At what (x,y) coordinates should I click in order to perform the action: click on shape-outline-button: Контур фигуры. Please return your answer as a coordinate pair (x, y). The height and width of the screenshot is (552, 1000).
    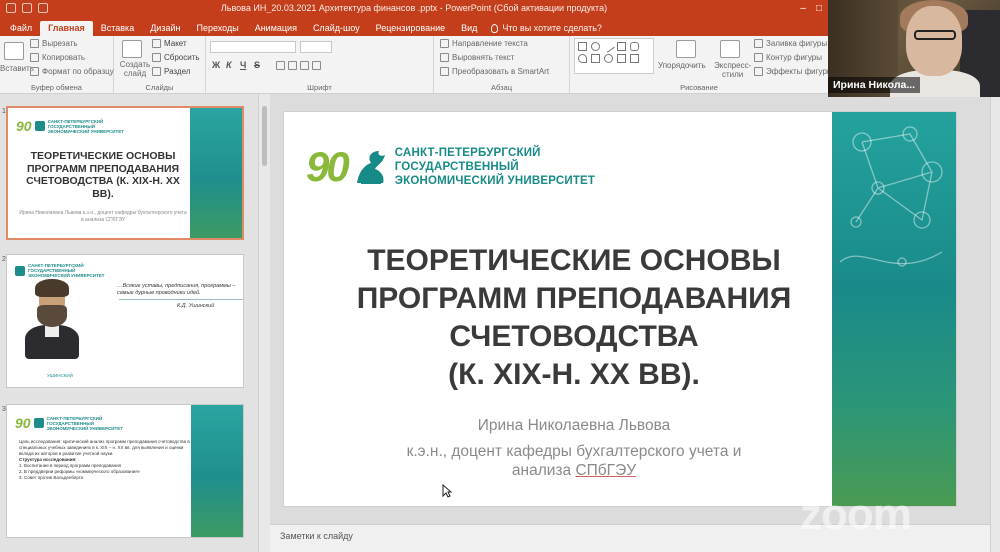
    Looking at the image, I should click on (788, 57).